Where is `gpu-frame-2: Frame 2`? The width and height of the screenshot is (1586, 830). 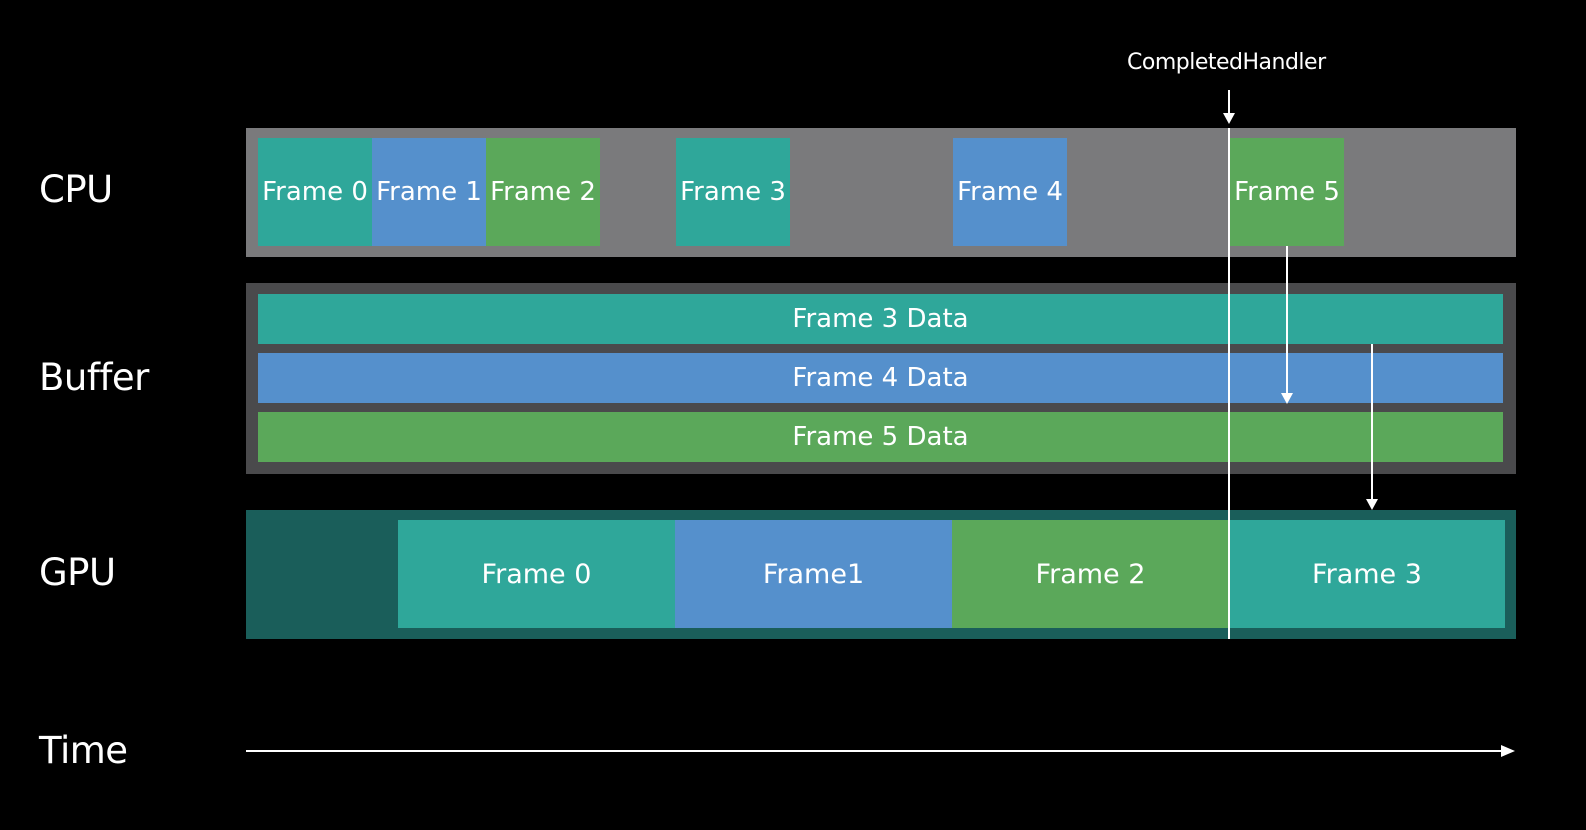 gpu-frame-2: Frame 2 is located at coordinates (1090, 574).